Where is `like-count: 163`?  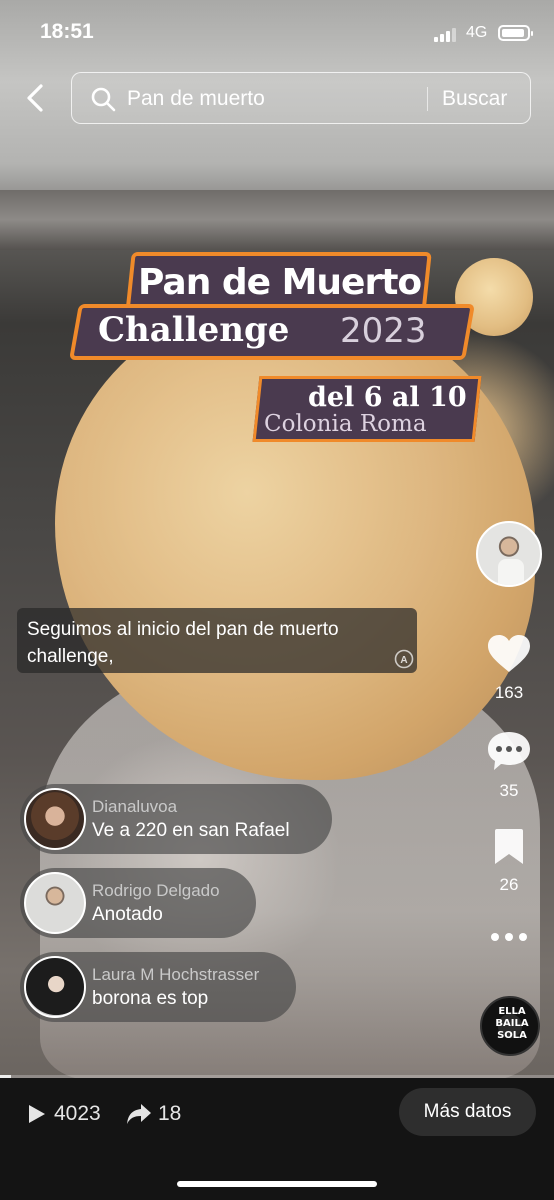
like-count: 163 is located at coordinates (509, 692).